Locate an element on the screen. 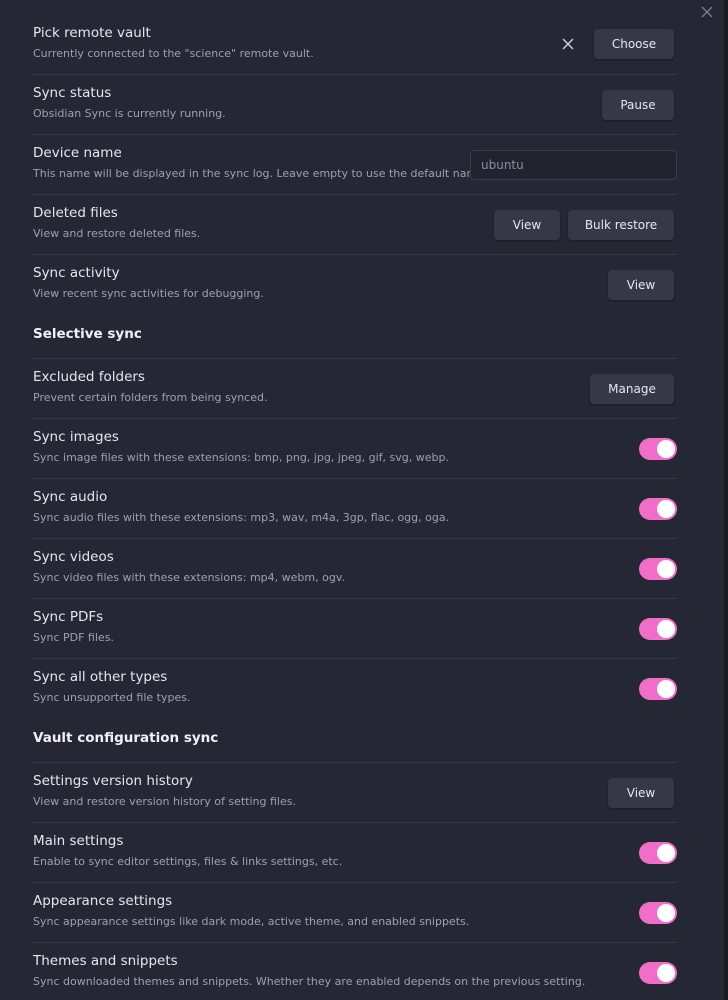  choose-button: Choose is located at coordinates (634, 44).